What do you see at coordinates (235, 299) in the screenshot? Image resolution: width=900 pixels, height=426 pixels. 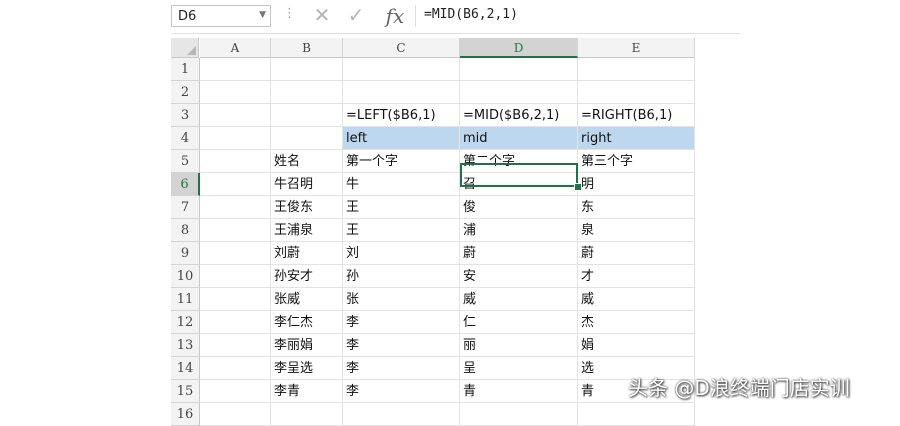 I see `cell-a11` at bounding box center [235, 299].